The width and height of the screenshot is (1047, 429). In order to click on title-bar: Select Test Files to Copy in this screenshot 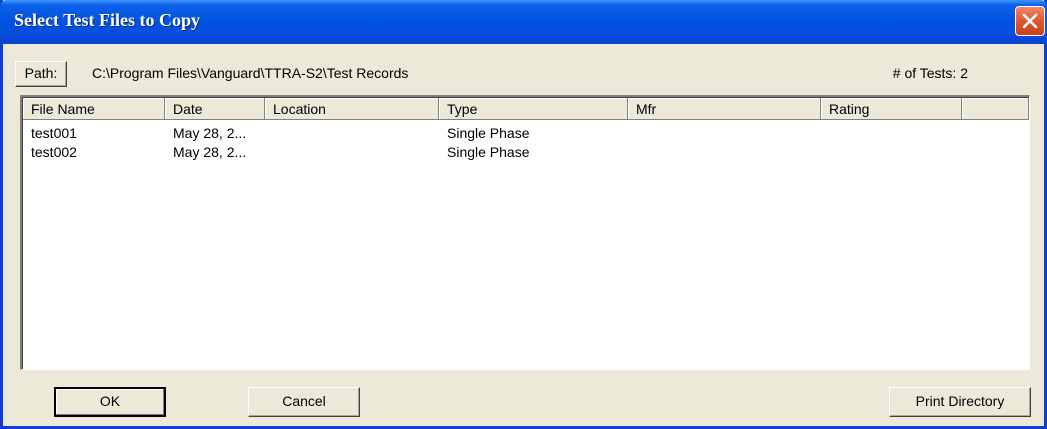, I will do `click(523, 22)`.